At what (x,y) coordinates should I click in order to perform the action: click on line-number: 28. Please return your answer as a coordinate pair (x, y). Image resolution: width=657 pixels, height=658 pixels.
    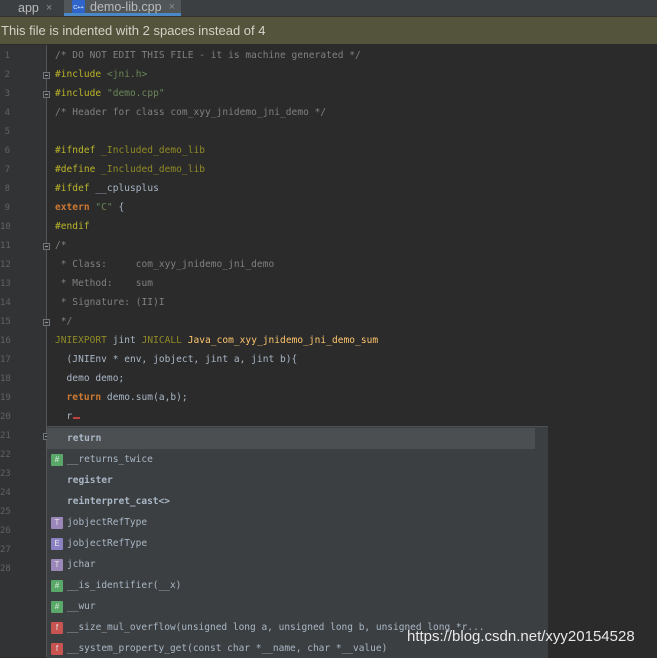
    Looking at the image, I should click on (5, 569).